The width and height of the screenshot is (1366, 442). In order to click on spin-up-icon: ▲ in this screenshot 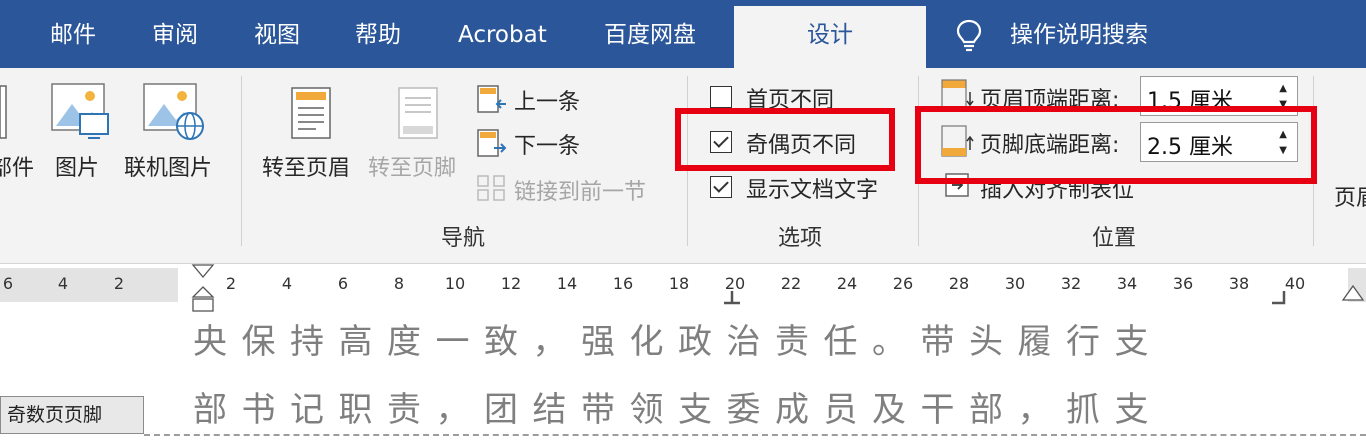, I will do `click(1283, 88)`.